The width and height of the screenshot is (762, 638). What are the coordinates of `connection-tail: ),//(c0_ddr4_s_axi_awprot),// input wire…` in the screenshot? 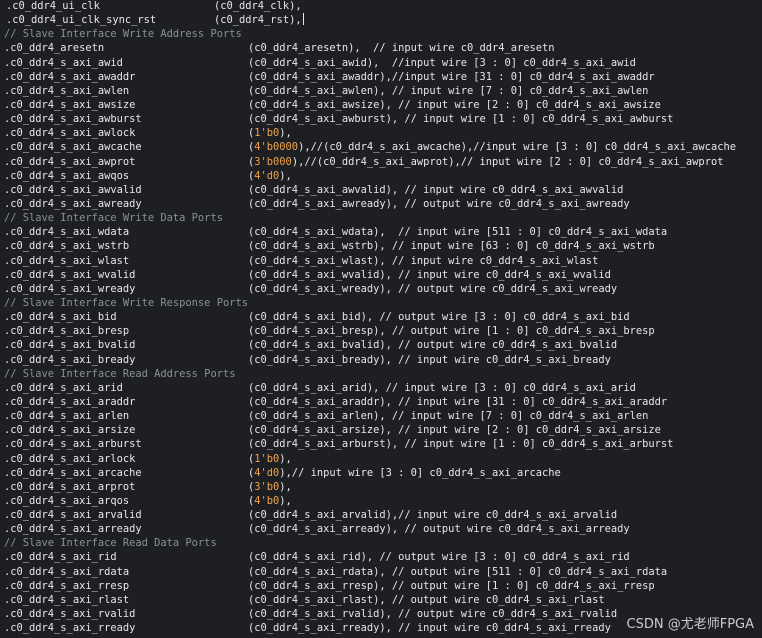 It's located at (507, 161).